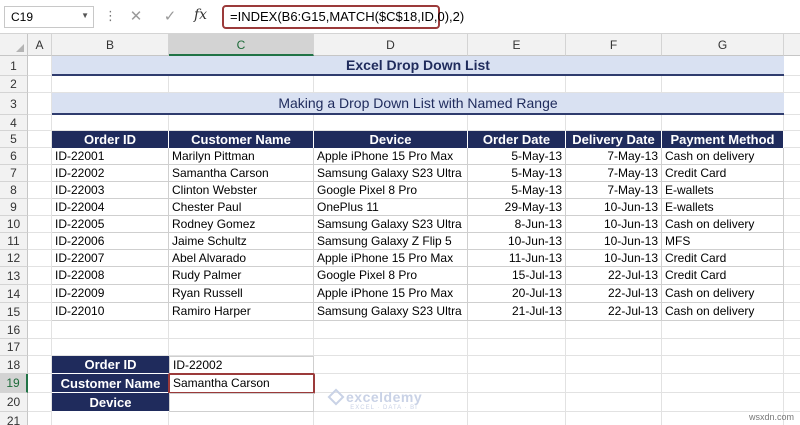  What do you see at coordinates (723, 45) in the screenshot?
I see `column-header-g: G` at bounding box center [723, 45].